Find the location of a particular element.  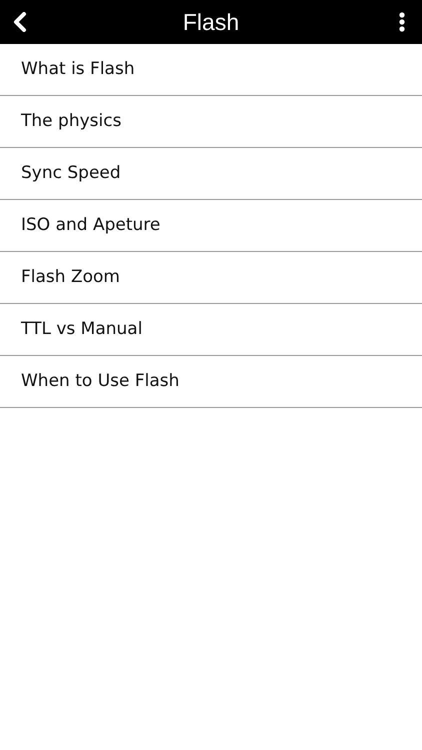

chevron-left-icon is located at coordinates (20, 22).